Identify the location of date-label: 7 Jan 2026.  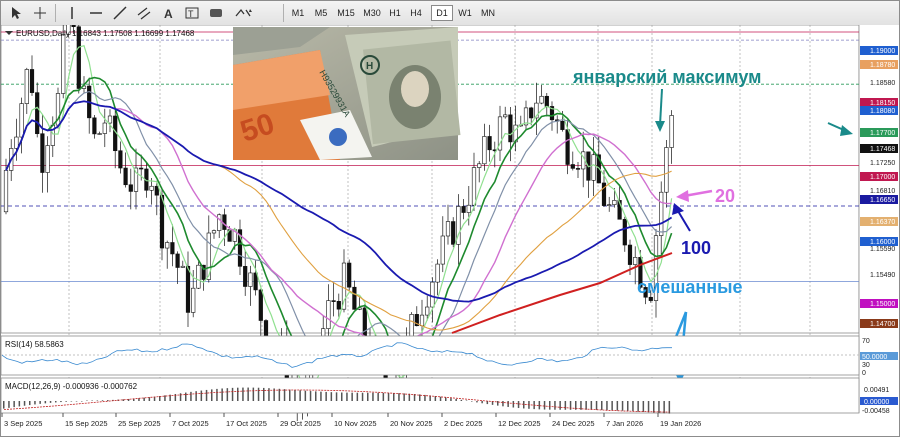
(624, 423).